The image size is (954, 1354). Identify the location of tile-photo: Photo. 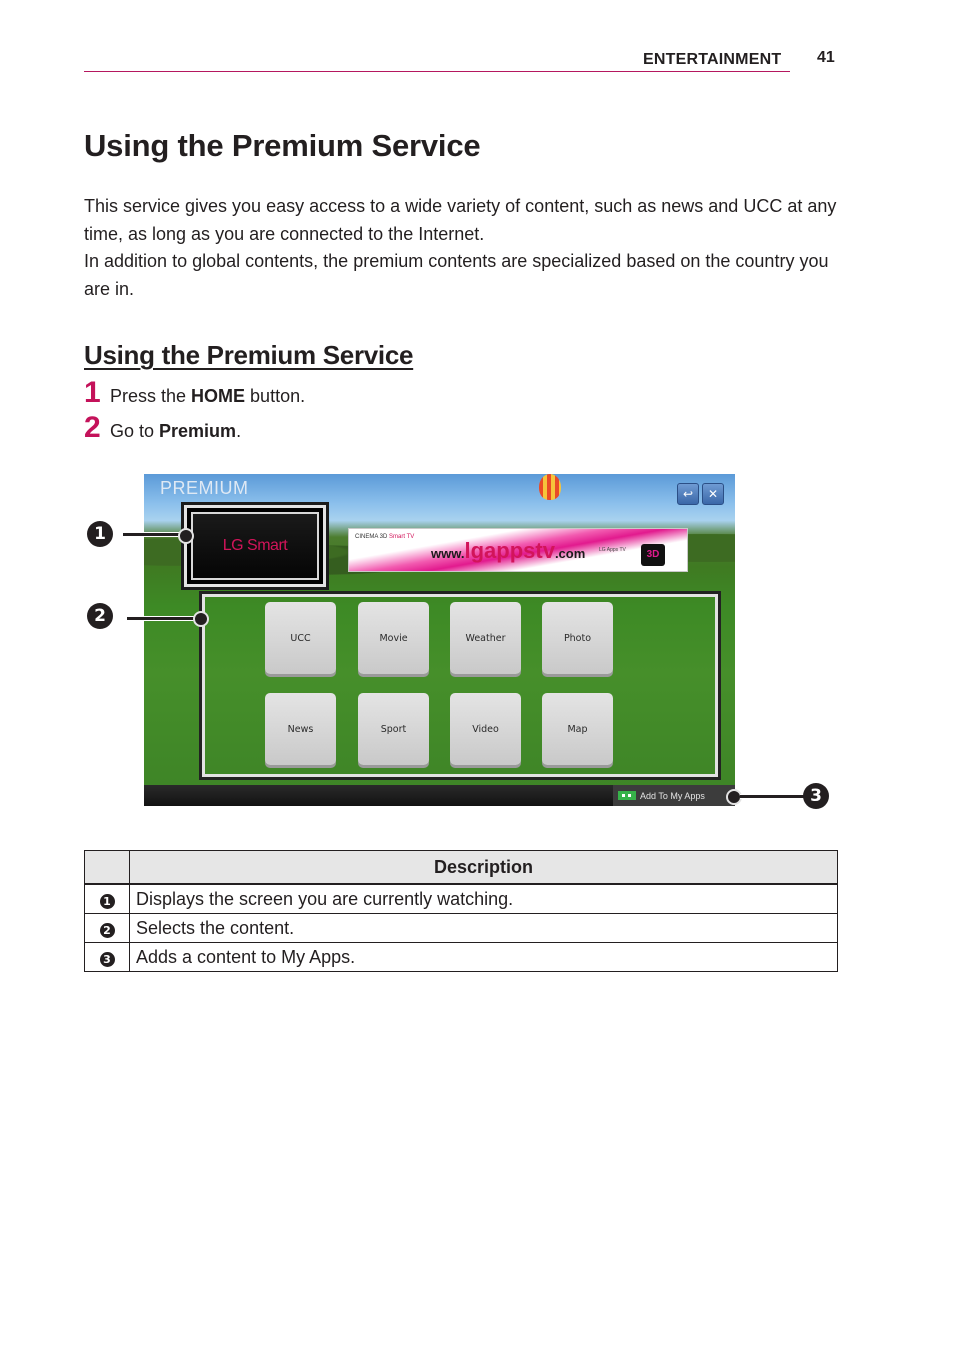
(577, 638).